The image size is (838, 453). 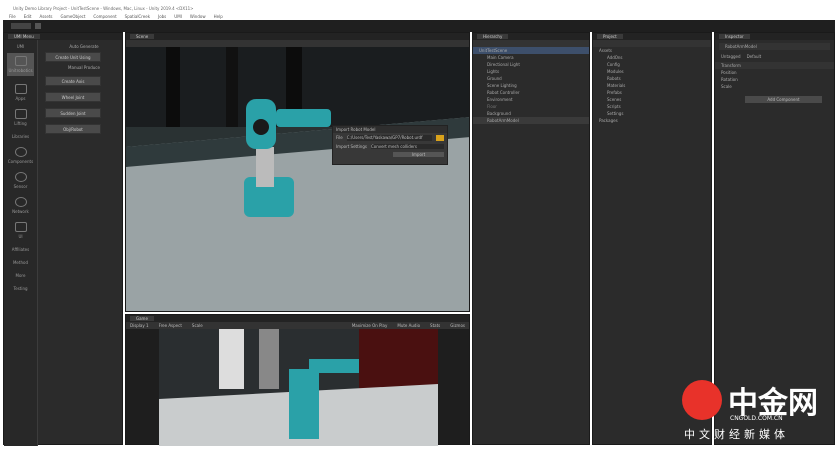 I want to click on hierarchy-item: Directional Light, so click(x=531, y=64).